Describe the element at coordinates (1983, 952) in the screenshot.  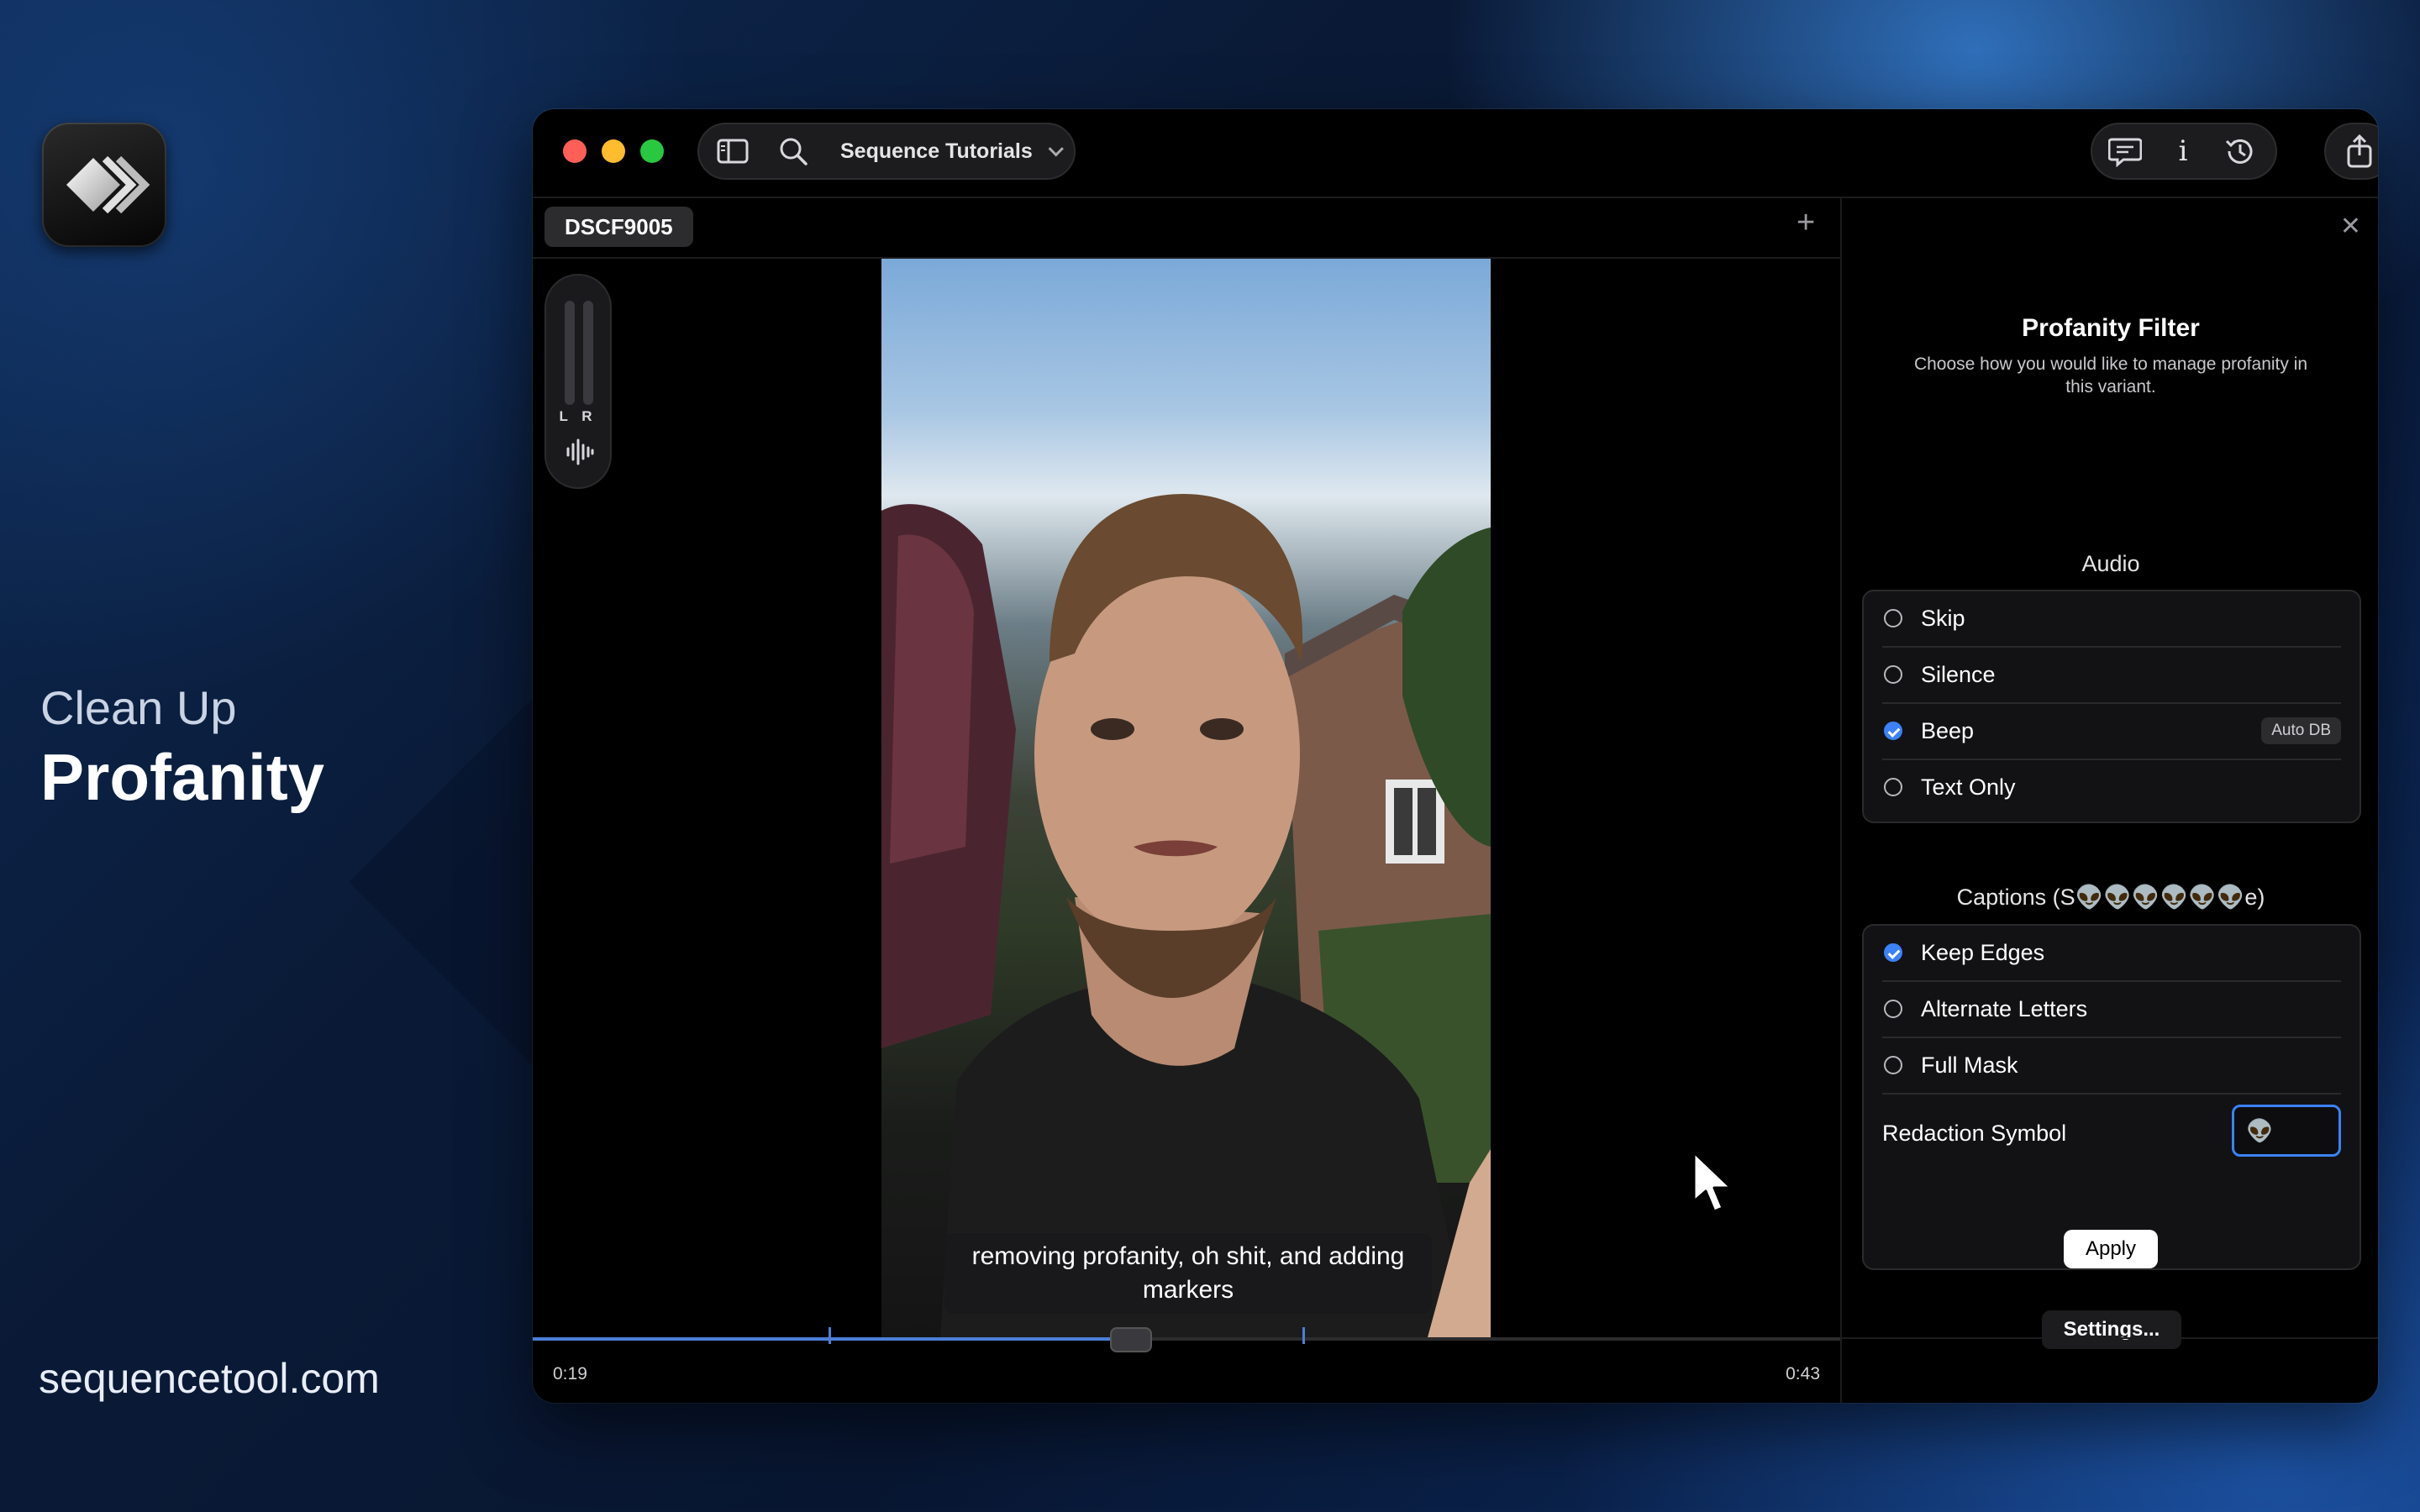
I see `option-label: Keep Edges` at that location.